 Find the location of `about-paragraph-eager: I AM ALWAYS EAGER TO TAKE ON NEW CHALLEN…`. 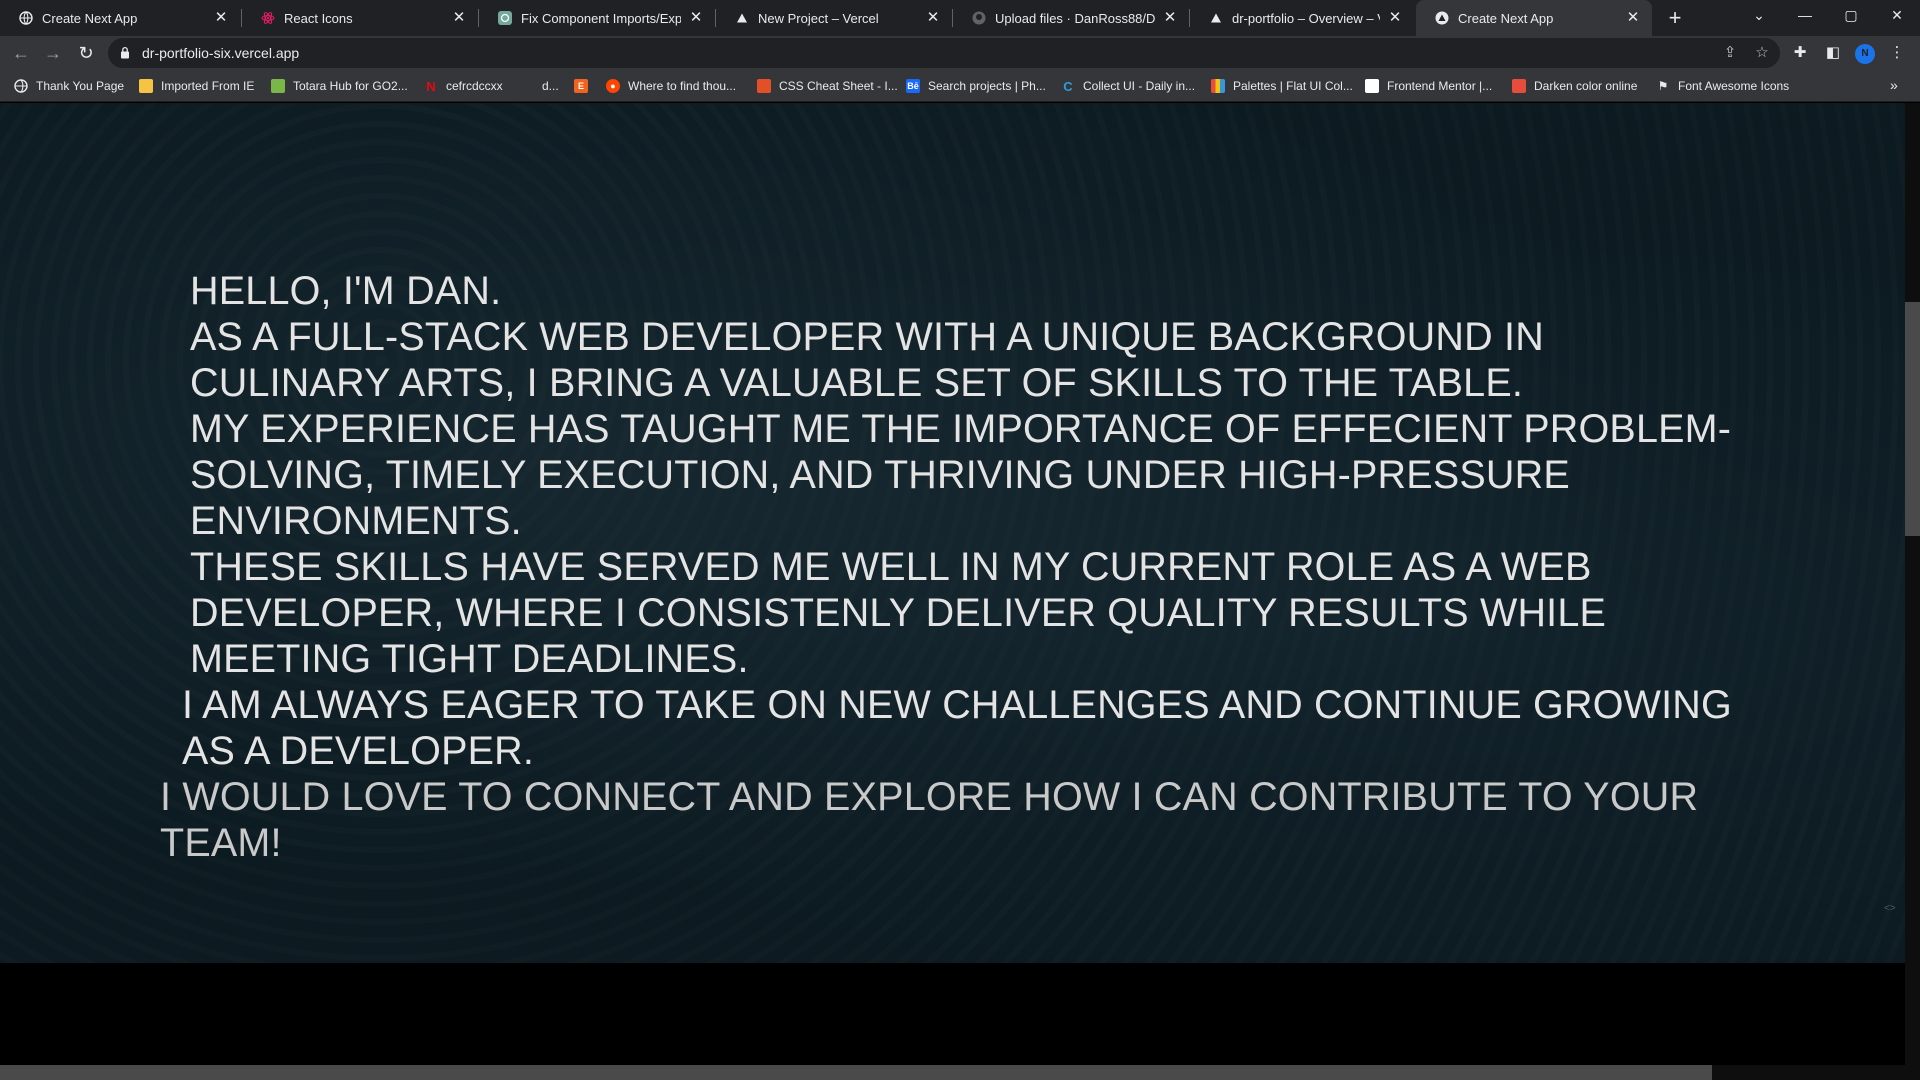

about-paragraph-eager: I AM ALWAYS EAGER TO TAKE ON NEW CHALLEN… is located at coordinates (957, 728).